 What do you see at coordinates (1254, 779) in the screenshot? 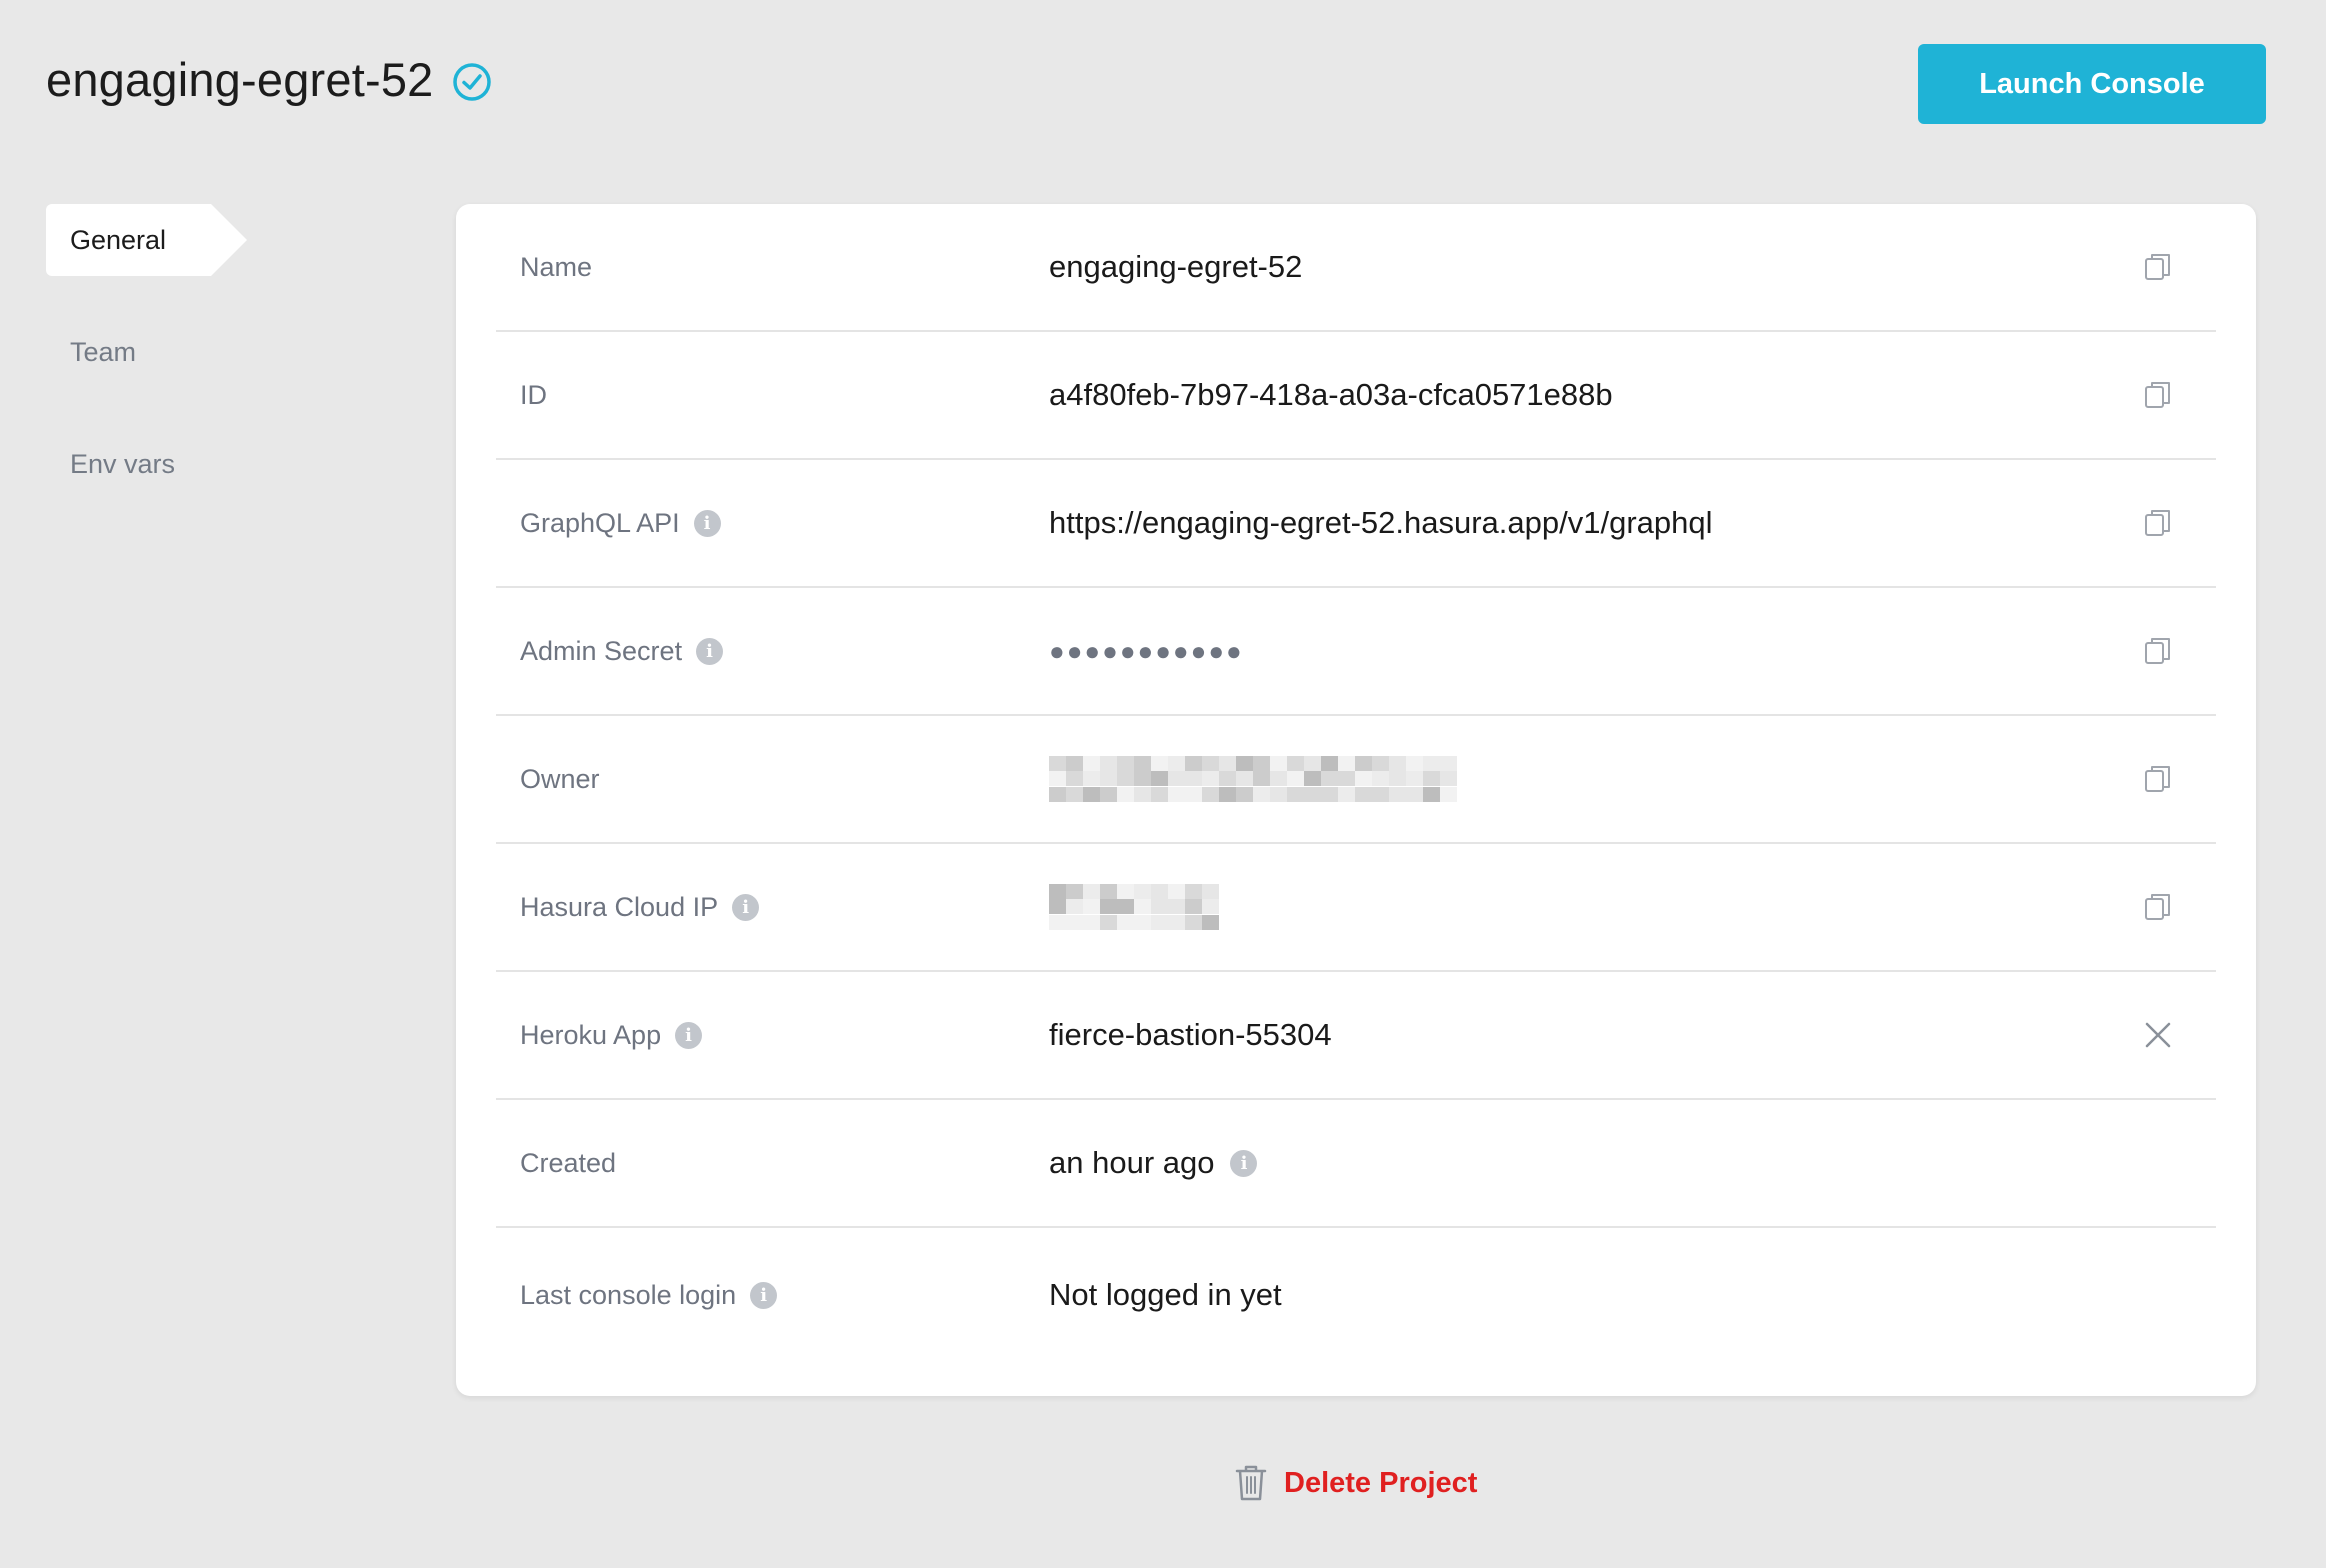
I see `redacted-owner` at bounding box center [1254, 779].